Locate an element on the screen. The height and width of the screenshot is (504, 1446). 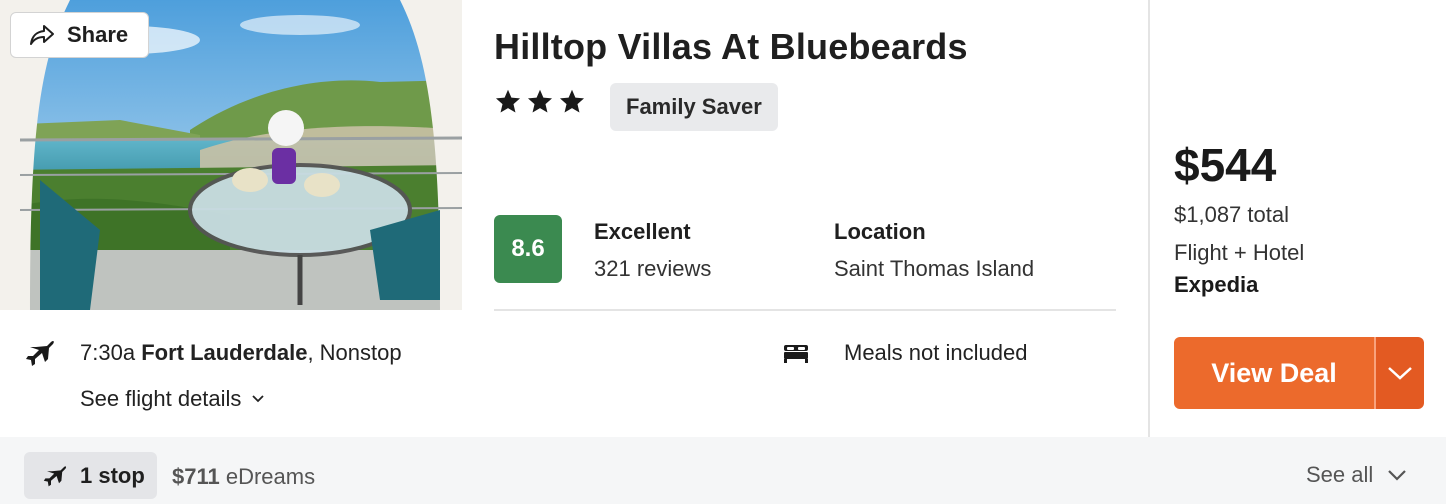
share-button: Share is located at coordinates (79, 35).